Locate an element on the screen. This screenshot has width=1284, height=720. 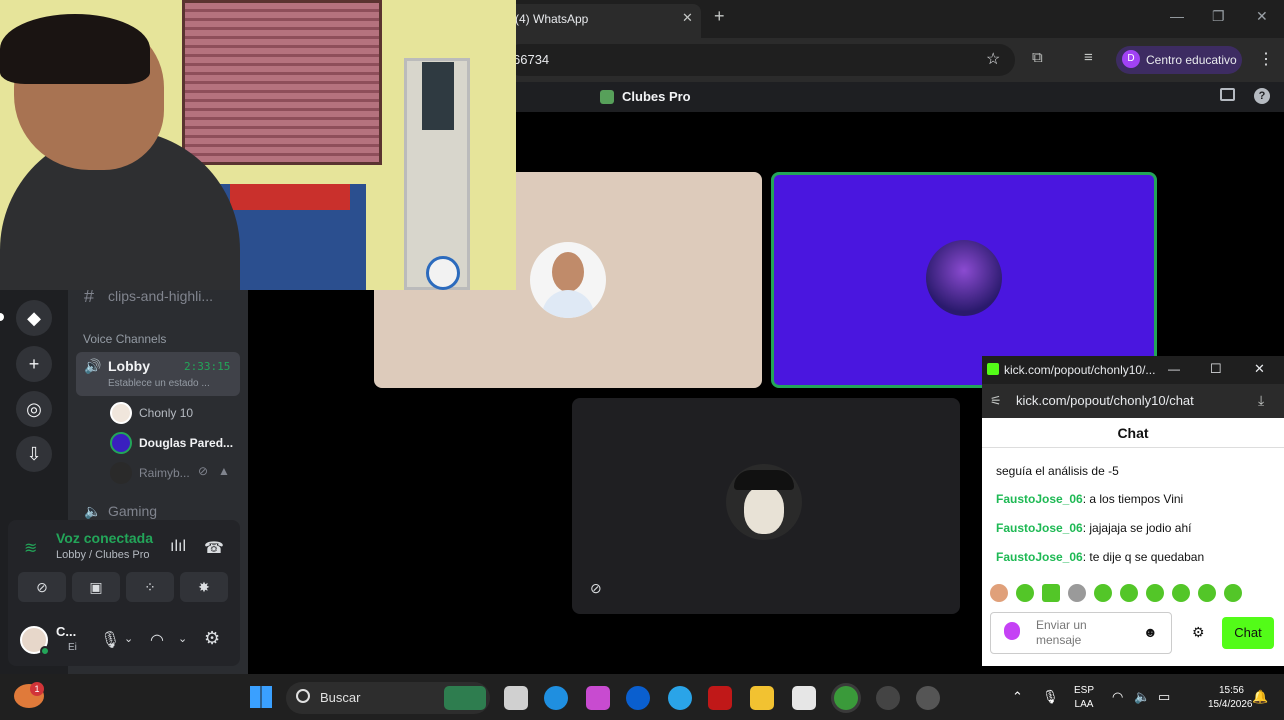
file-explorer-icon is located at coordinates (762, 698).